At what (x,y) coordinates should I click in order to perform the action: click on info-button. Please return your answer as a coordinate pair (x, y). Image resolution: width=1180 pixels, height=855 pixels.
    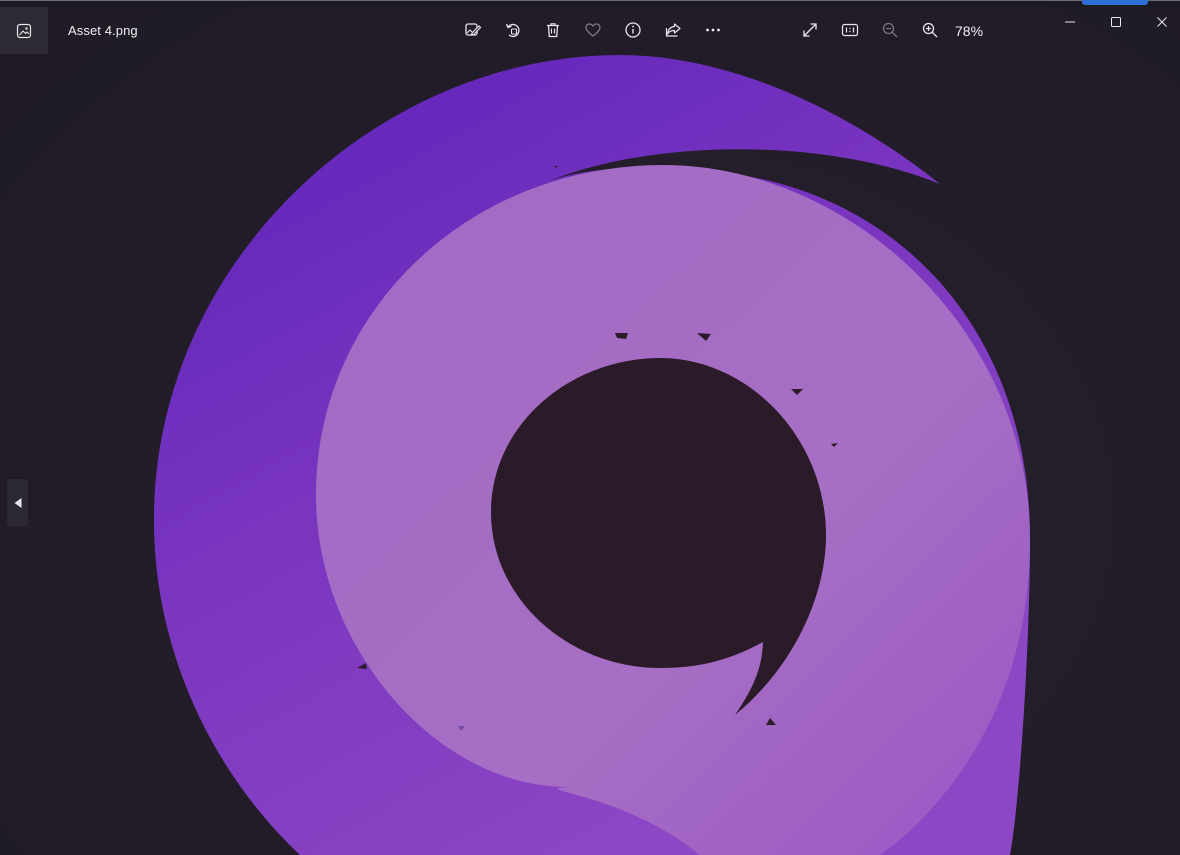
    Looking at the image, I should click on (633, 30).